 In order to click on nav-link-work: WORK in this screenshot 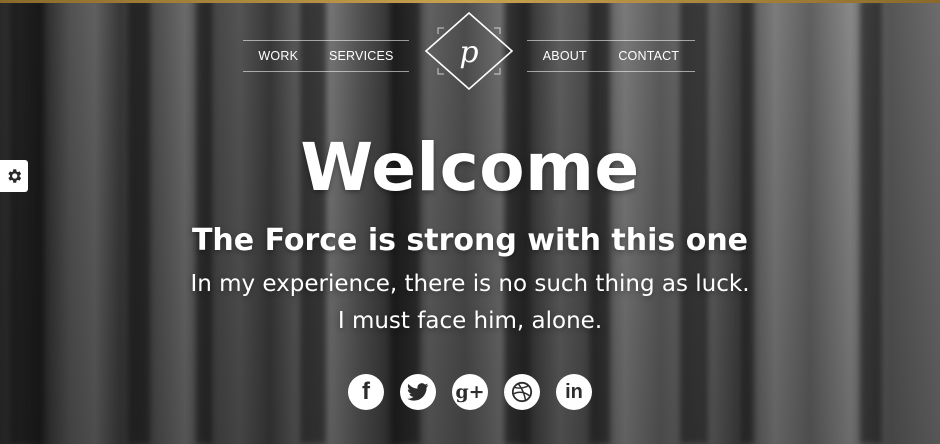, I will do `click(278, 56)`.